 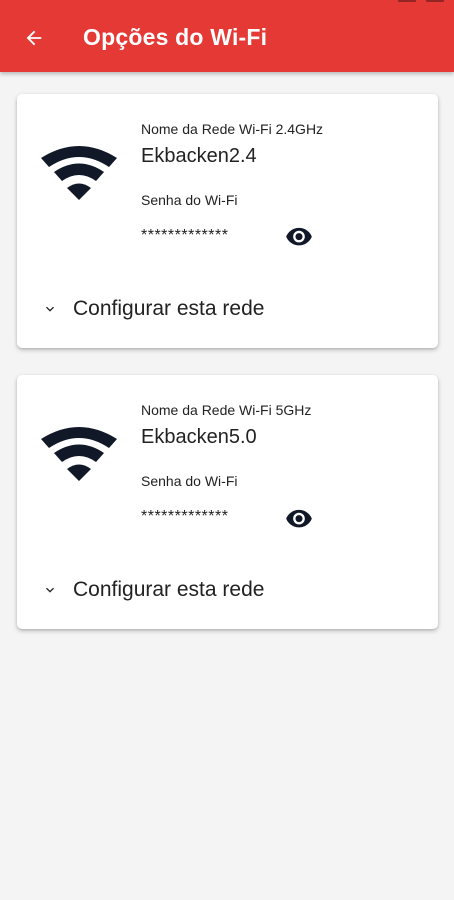 I want to click on status-bar-icons, so click(x=421, y=2).